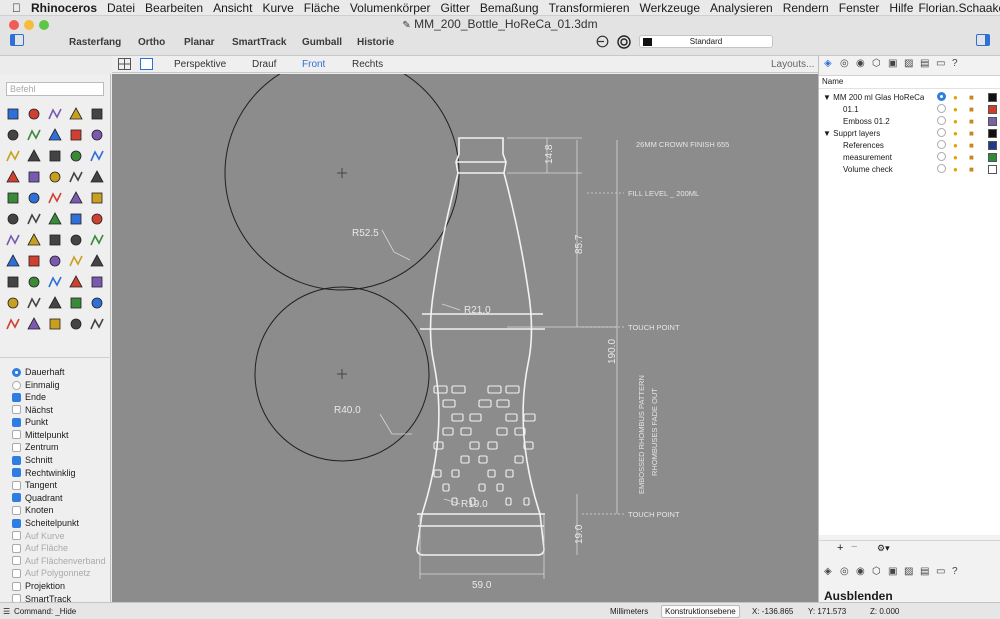 This screenshot has height=619, width=1000. Describe the element at coordinates (33, 323) in the screenshot. I see `globe-icon` at that location.